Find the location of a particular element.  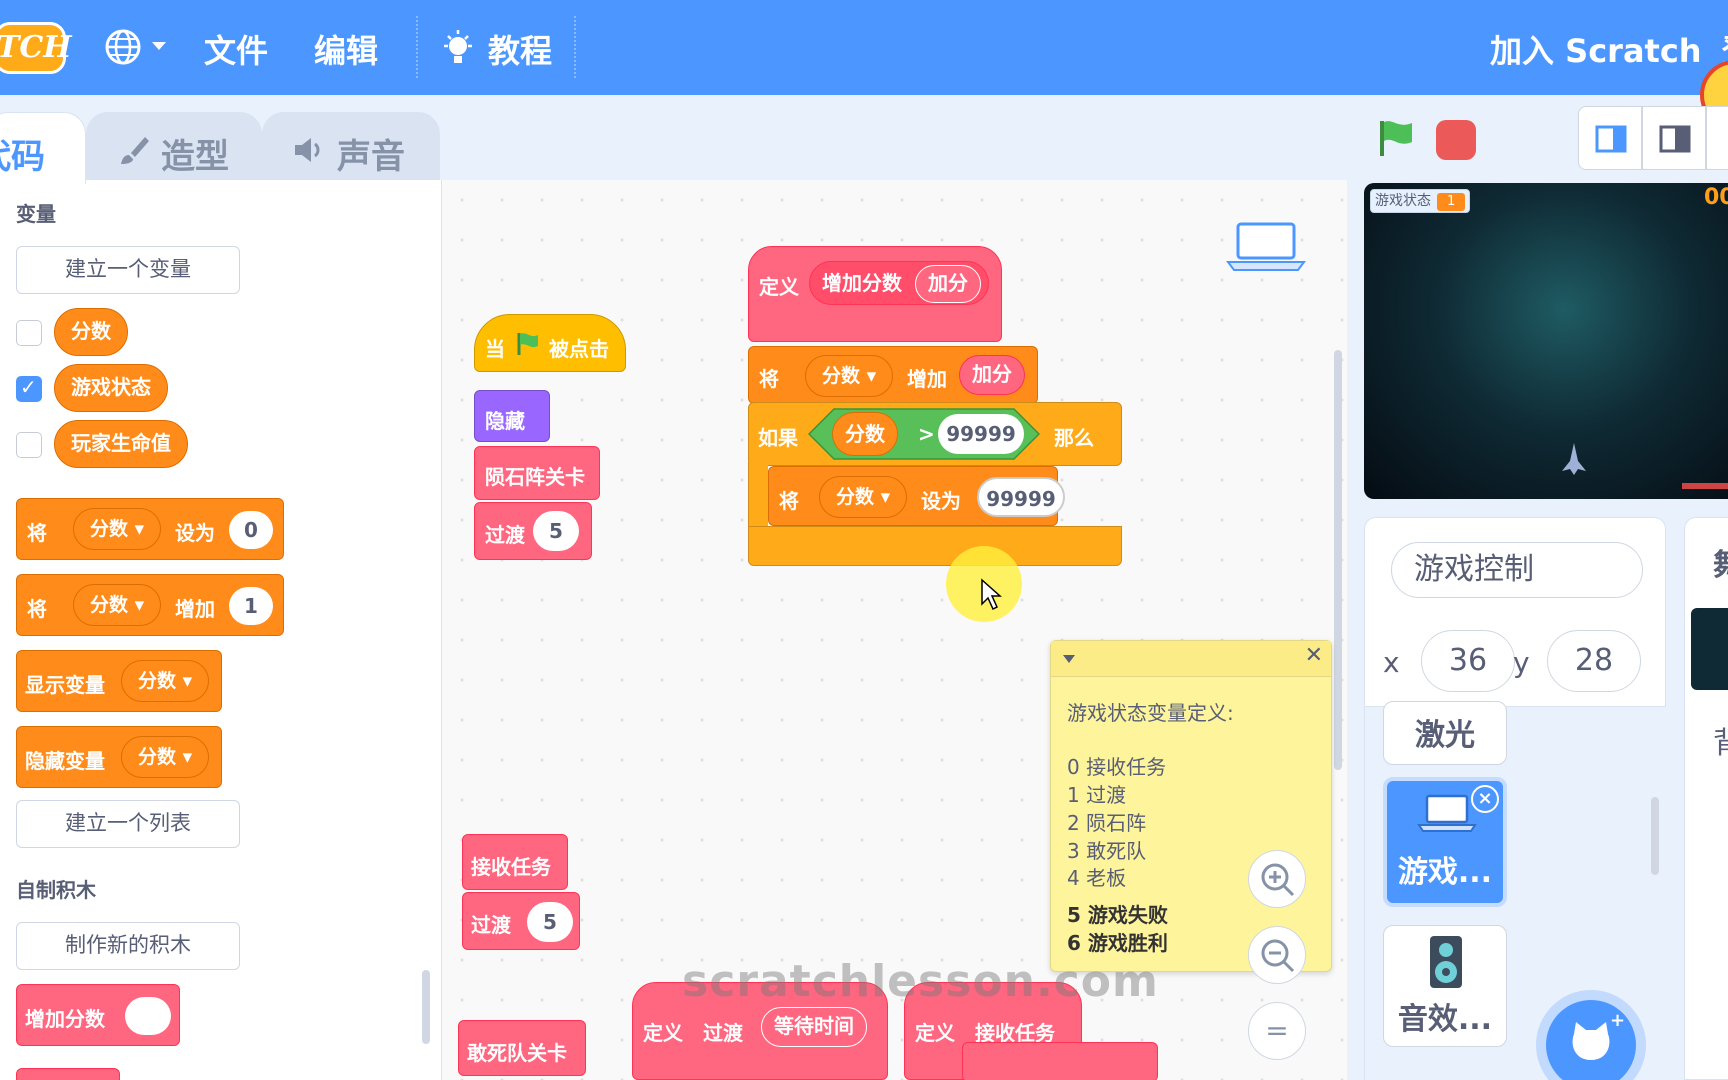

speaker-sprite-icon is located at coordinates (1446, 962).